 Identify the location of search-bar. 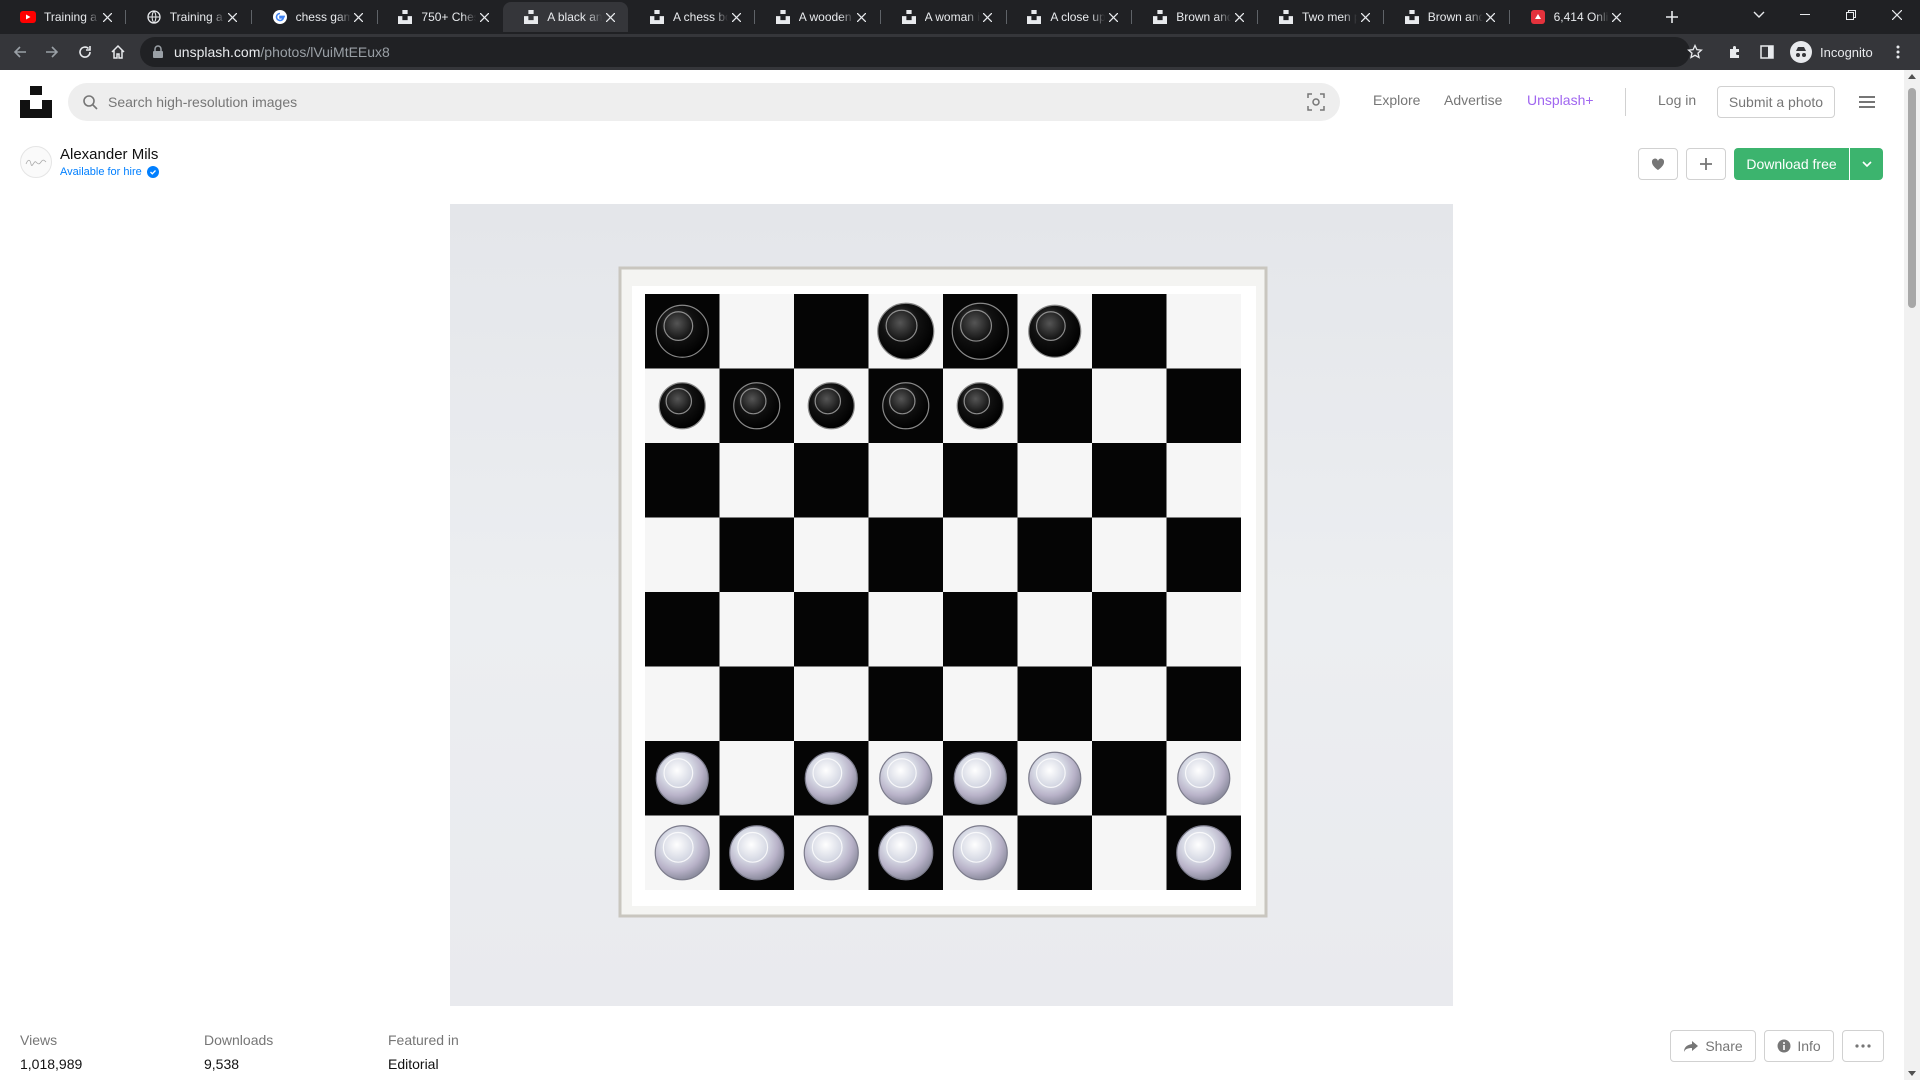
(704, 102).